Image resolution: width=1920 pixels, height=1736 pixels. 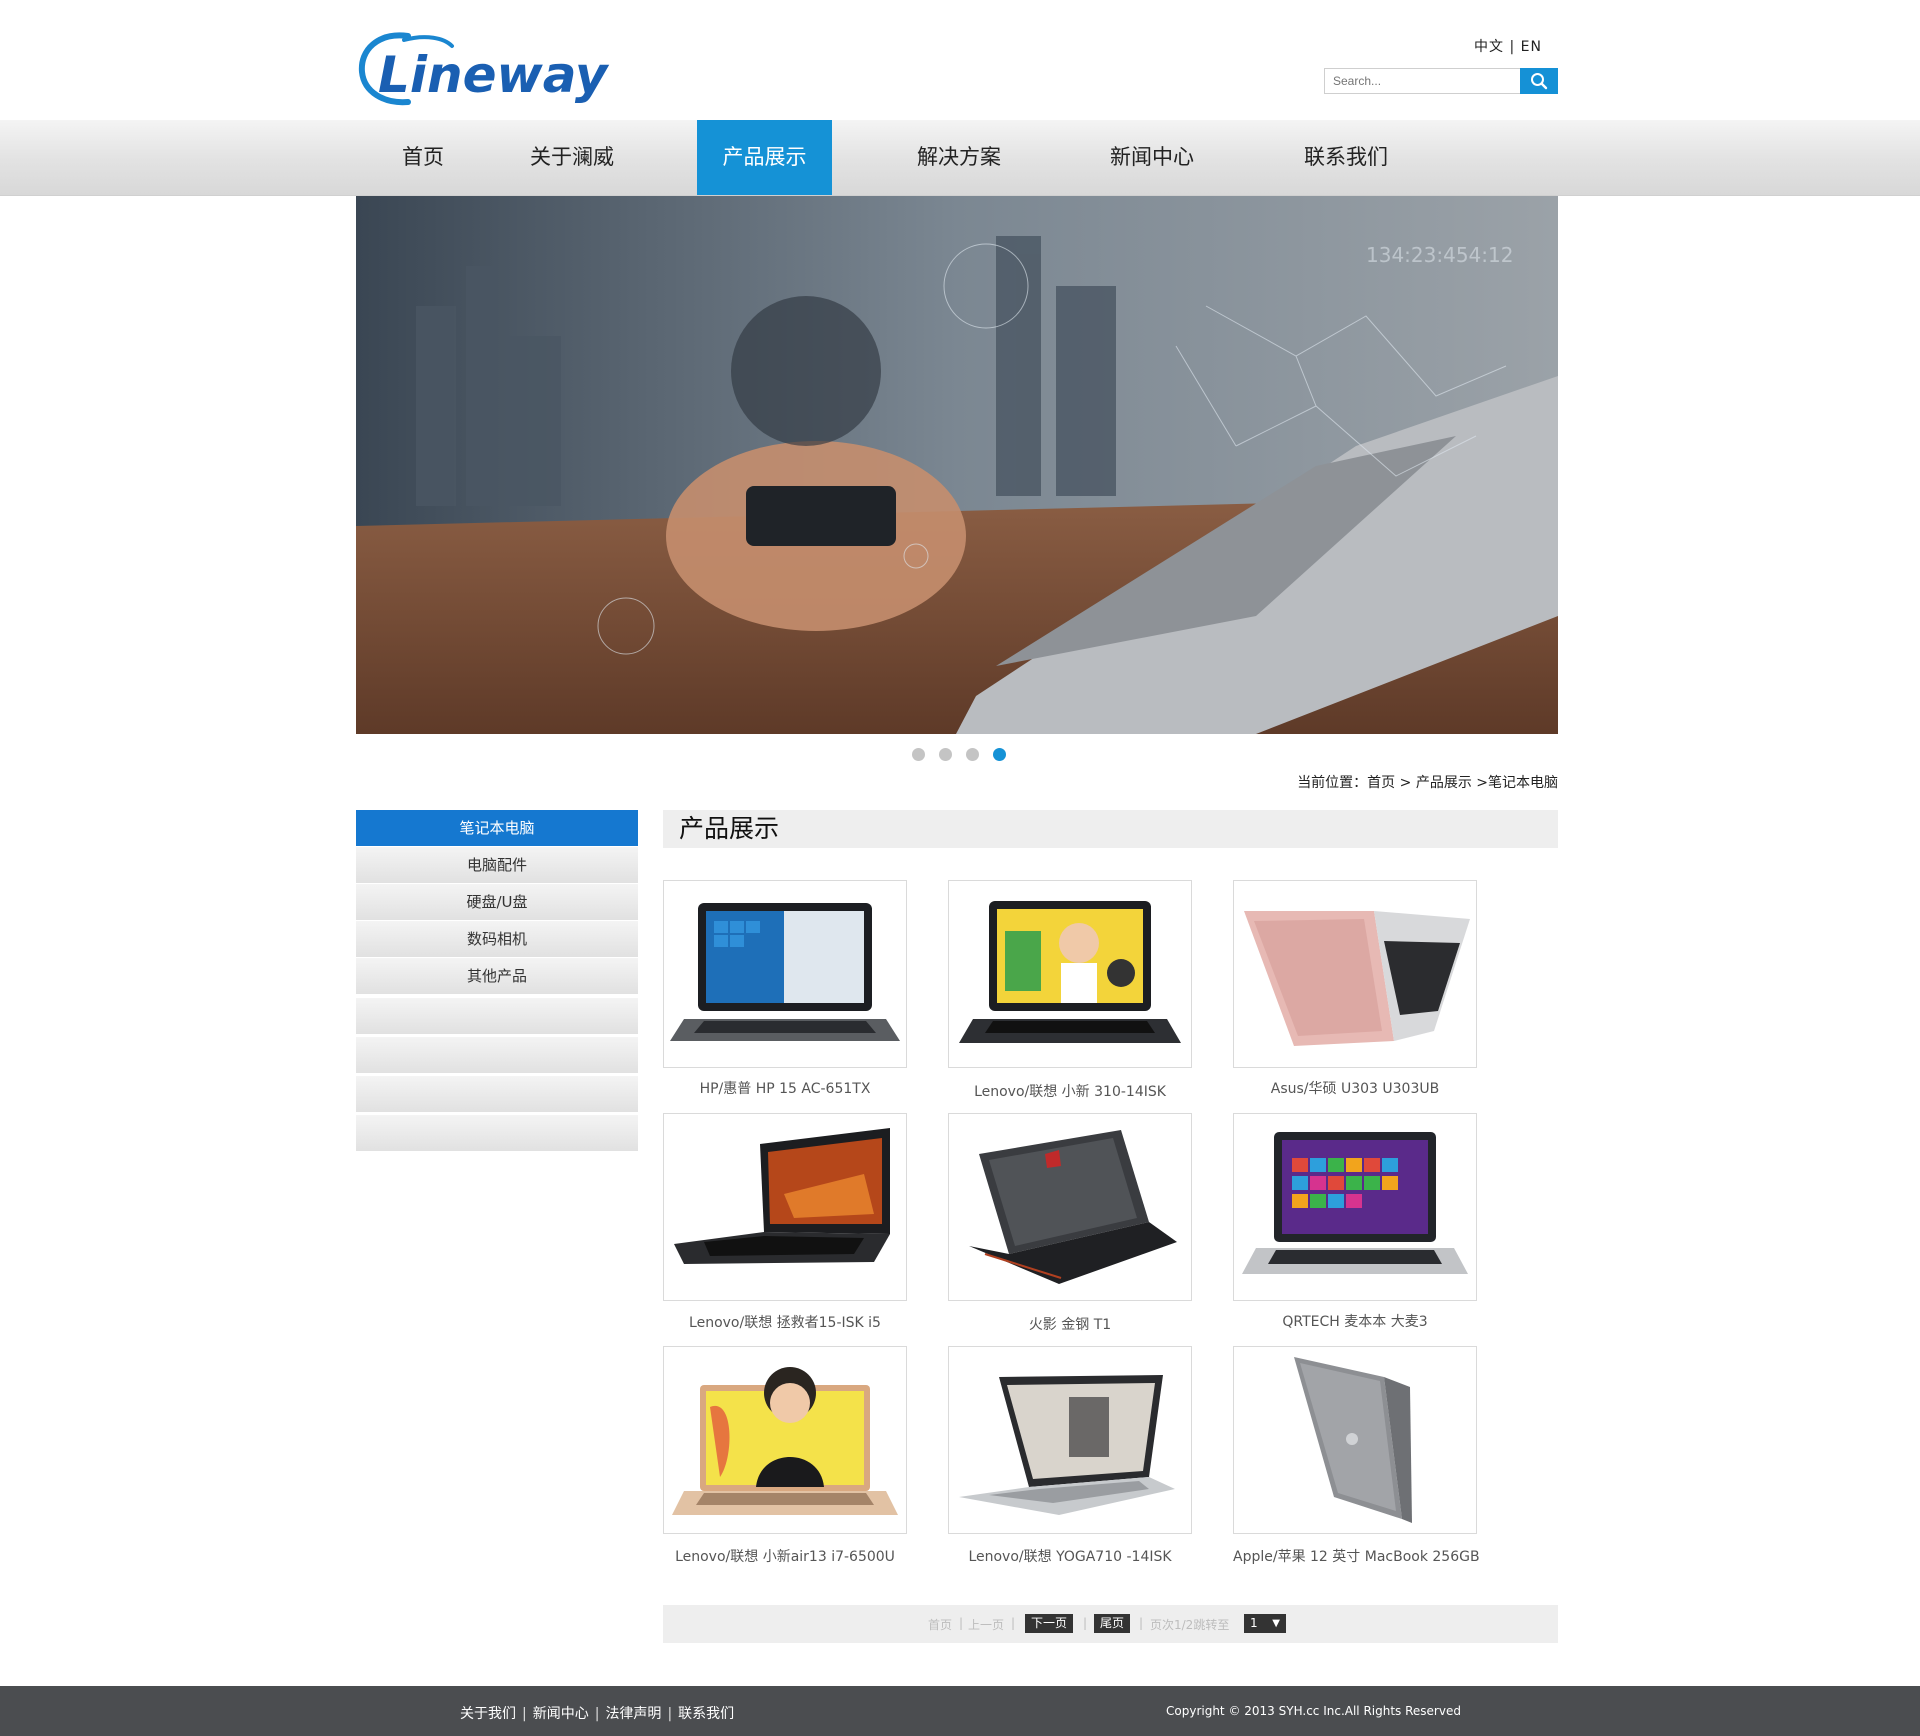 I want to click on pagination-info: 页次1/2跳转至, so click(x=1190, y=1625).